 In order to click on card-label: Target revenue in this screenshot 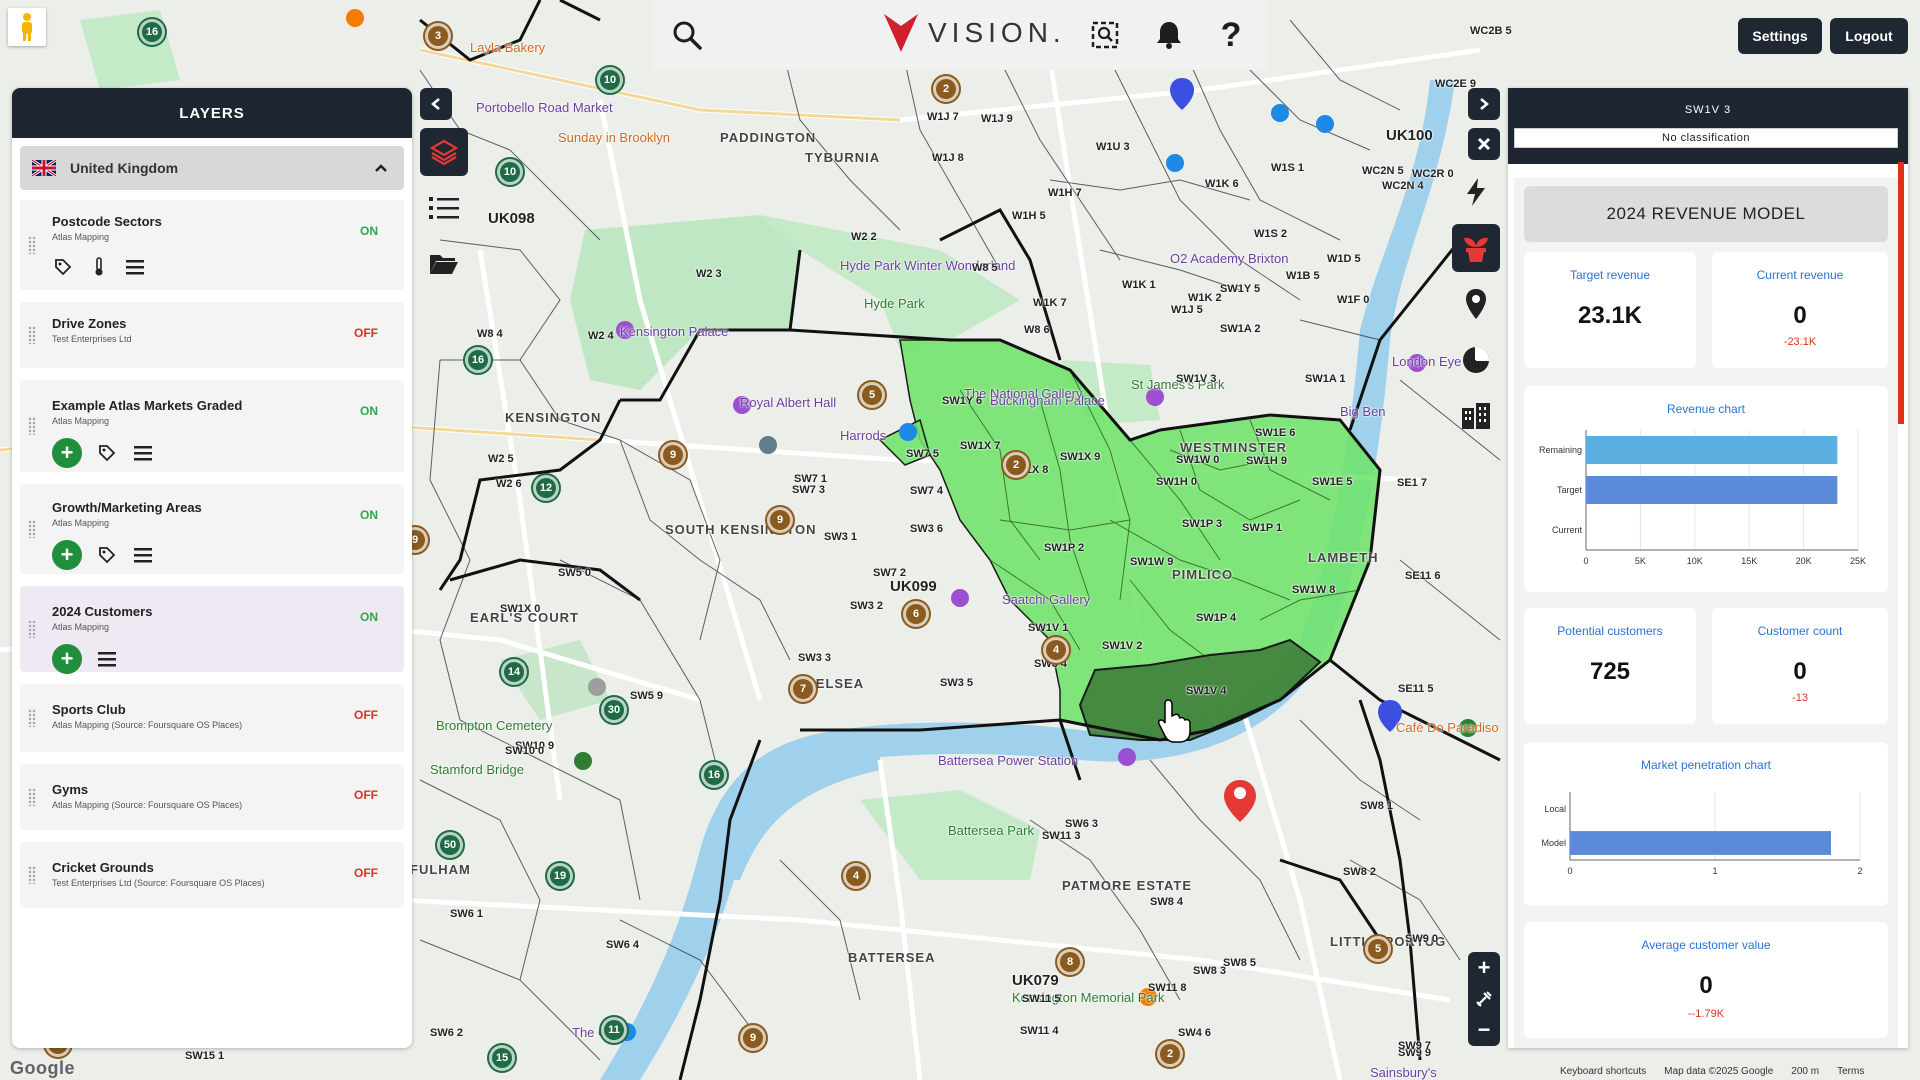, I will do `click(1610, 275)`.